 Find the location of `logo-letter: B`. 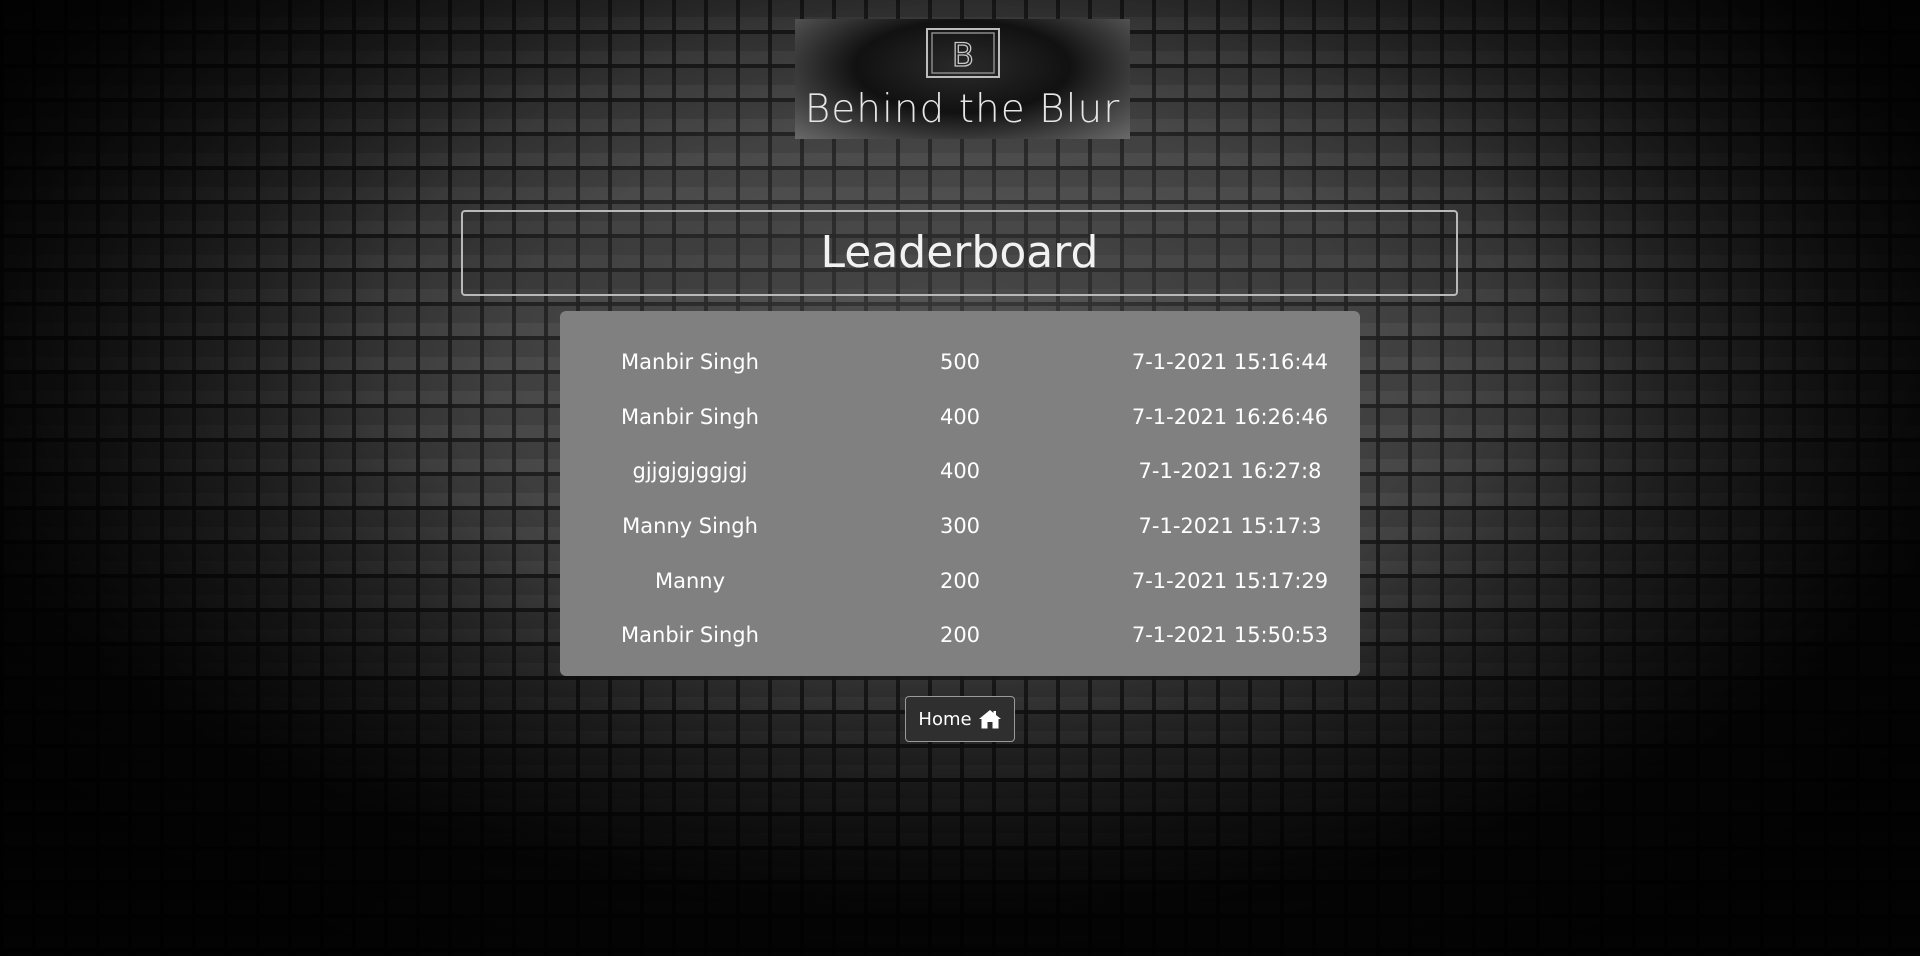

logo-letter: B is located at coordinates (963, 55).